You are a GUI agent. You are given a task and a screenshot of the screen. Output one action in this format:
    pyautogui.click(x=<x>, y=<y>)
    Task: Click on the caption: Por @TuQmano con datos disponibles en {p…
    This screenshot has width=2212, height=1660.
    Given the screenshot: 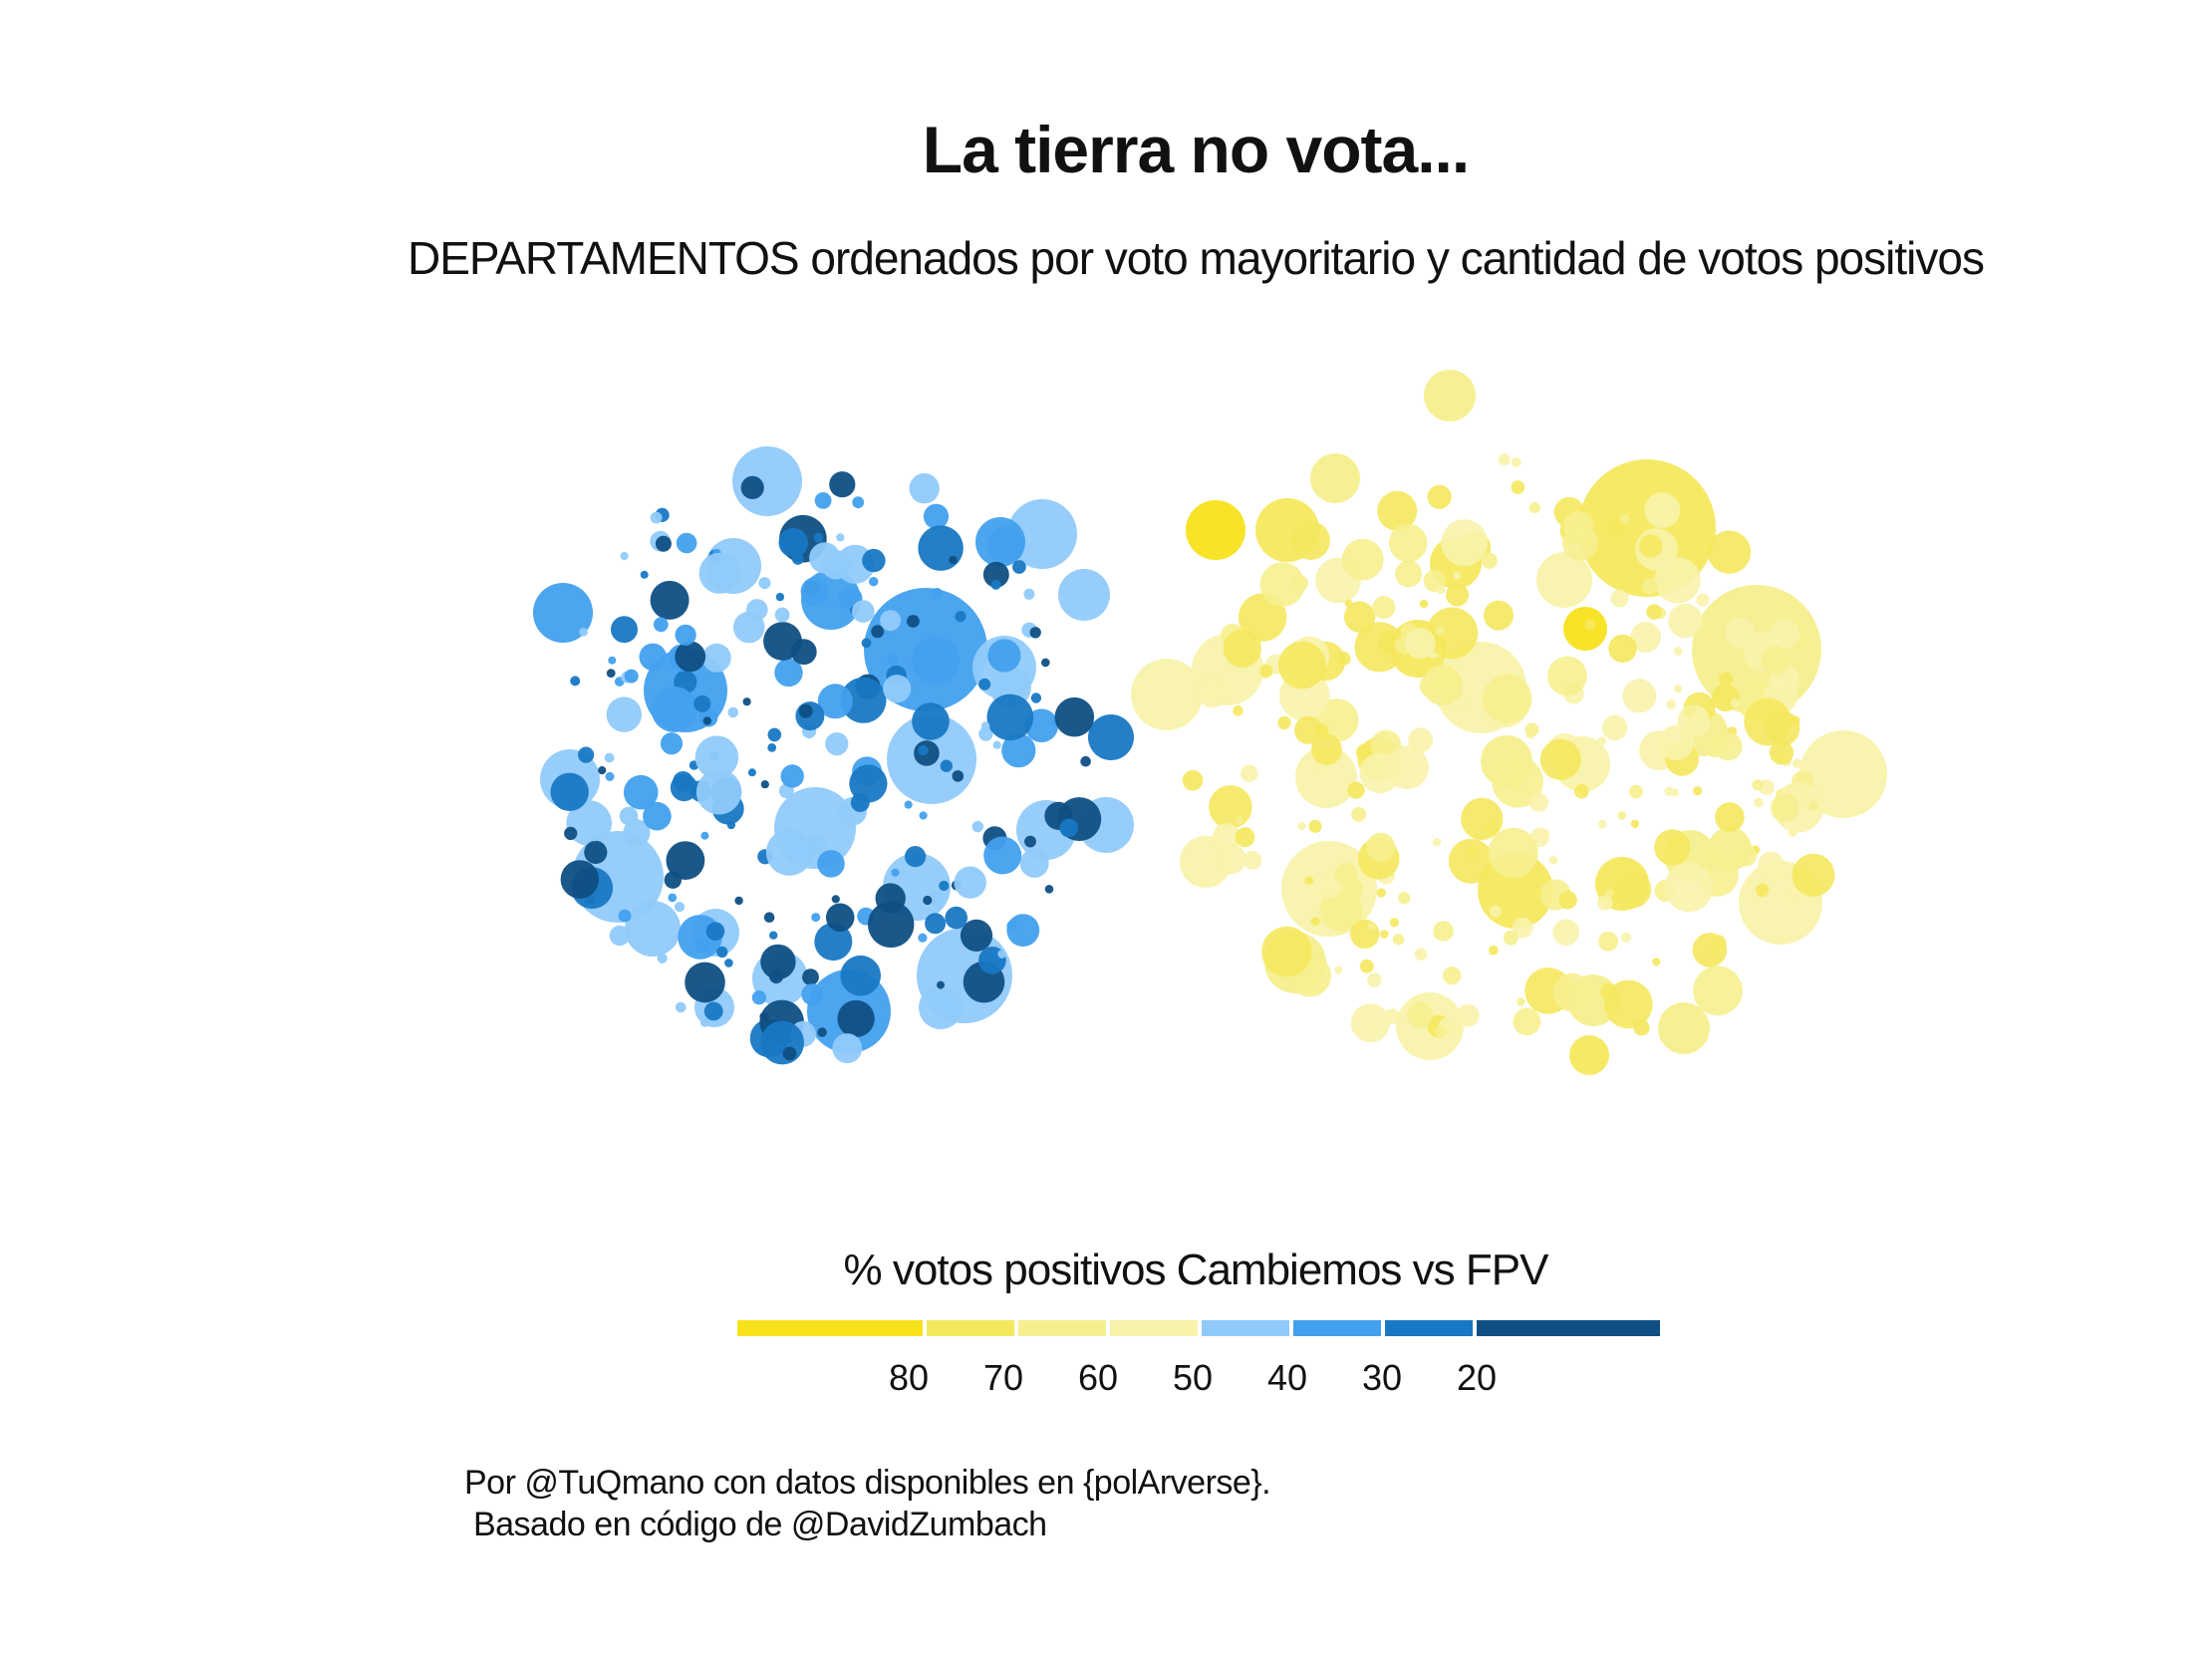 What is the action you would take?
    pyautogui.click(x=868, y=1503)
    